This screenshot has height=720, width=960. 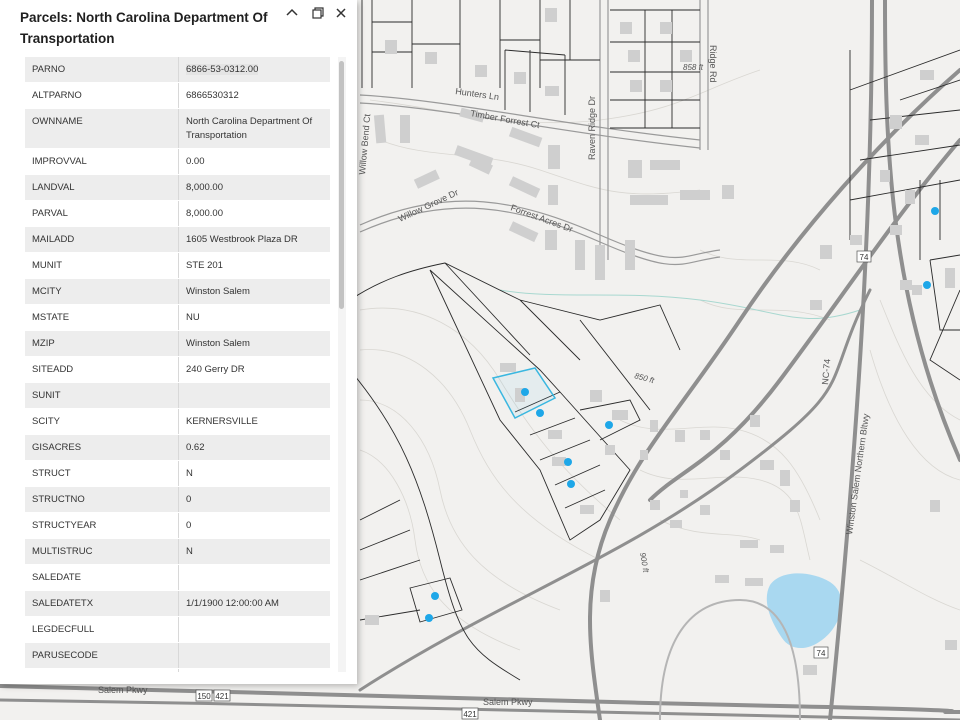 I want to click on attribute-row: PARUSEDESC1.05-Manuf Homes, so click(x=177, y=670).